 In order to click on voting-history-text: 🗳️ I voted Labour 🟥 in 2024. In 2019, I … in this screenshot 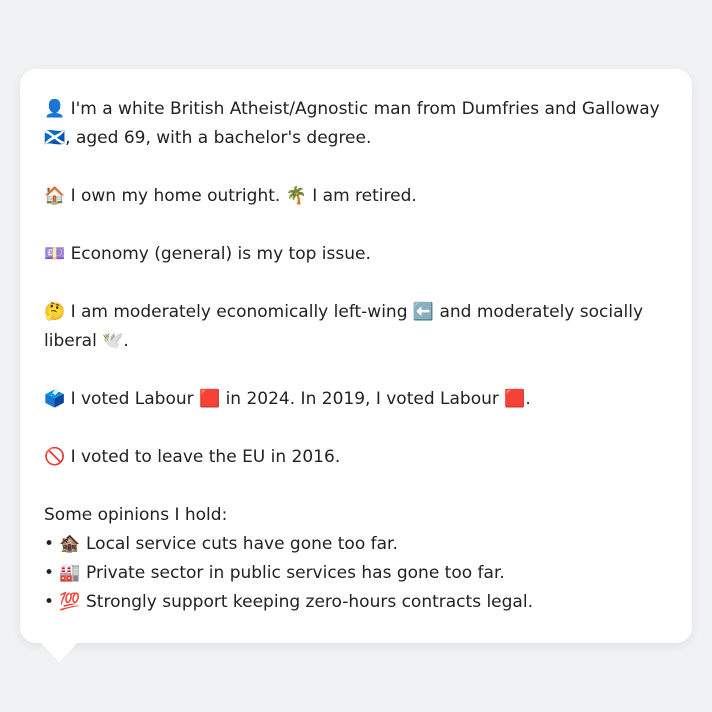, I will do `click(287, 399)`.